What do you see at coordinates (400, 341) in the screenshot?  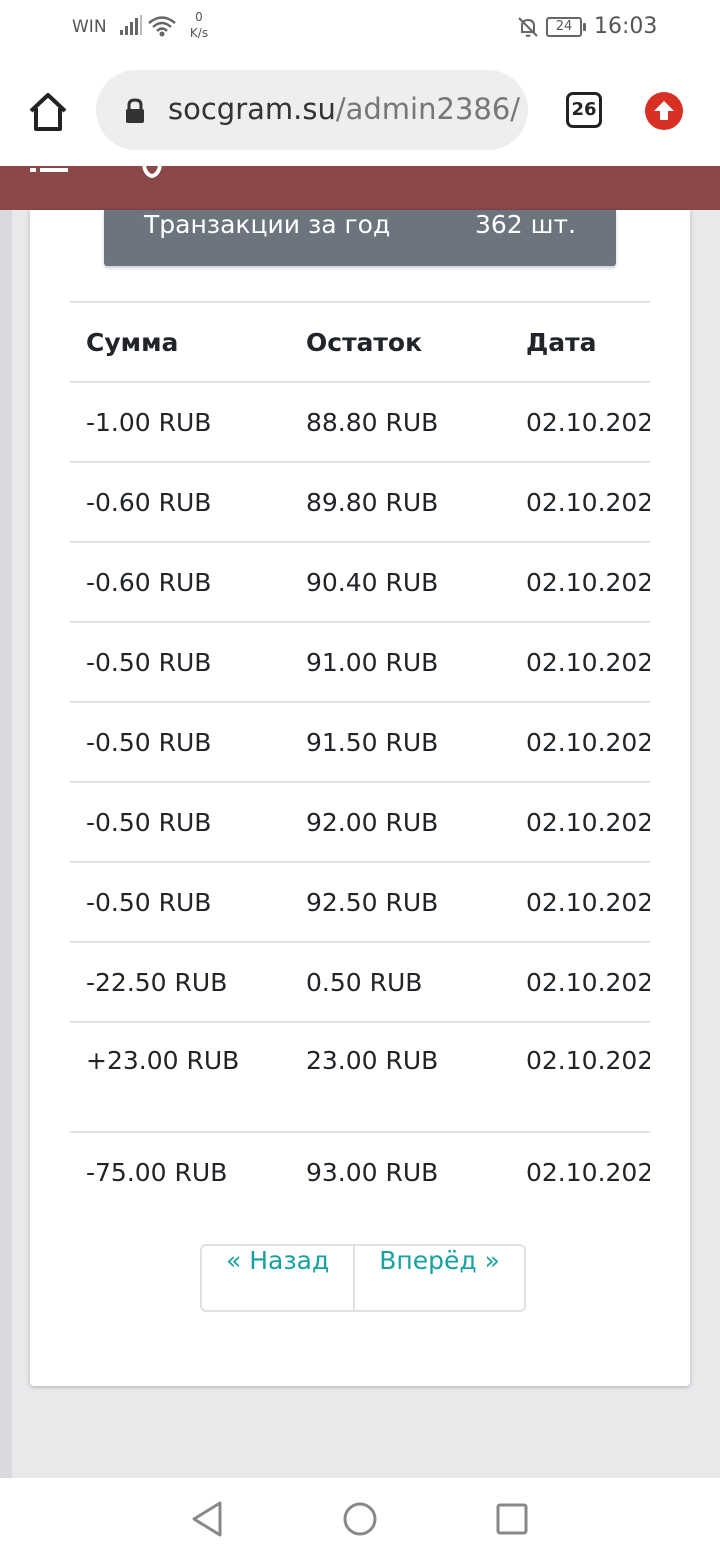 I see `header-balance: Остаток` at bounding box center [400, 341].